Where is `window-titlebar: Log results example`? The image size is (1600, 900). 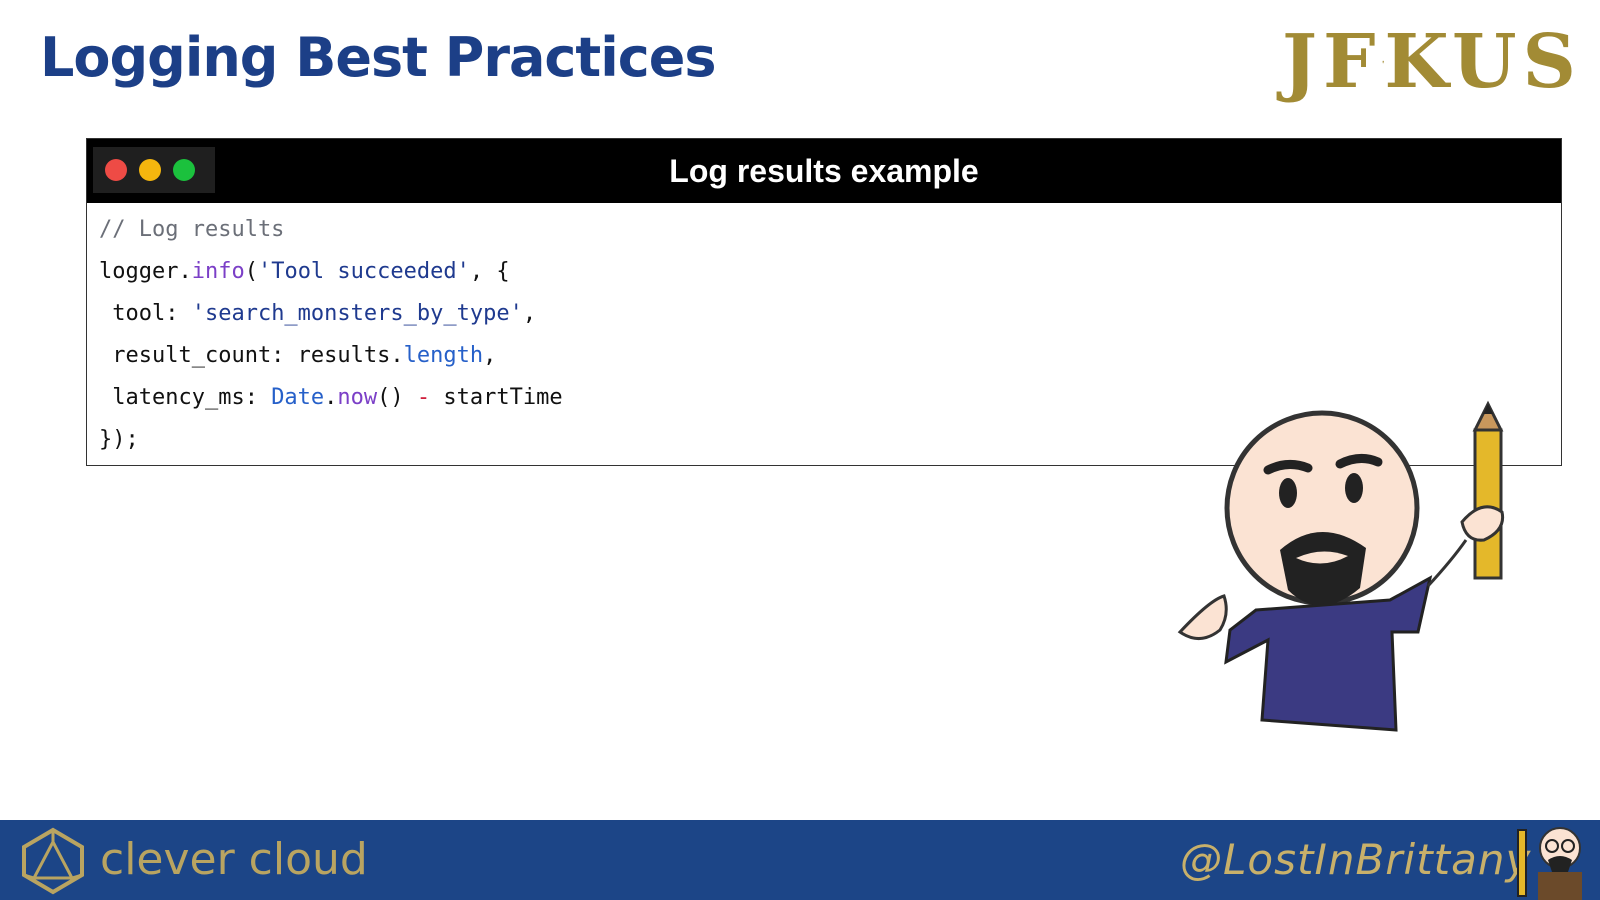 window-titlebar: Log results example is located at coordinates (824, 171).